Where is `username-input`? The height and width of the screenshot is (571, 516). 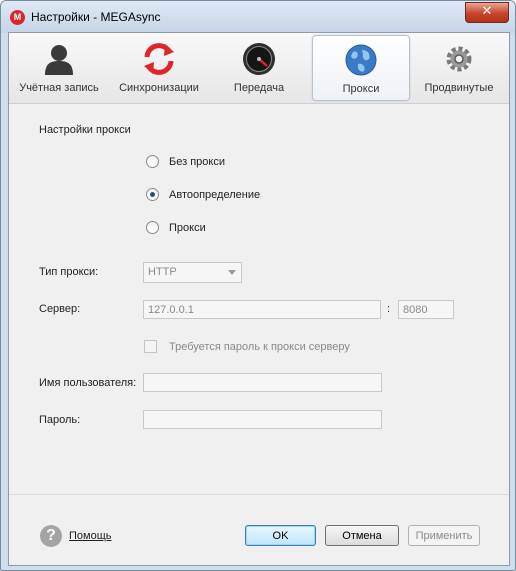
username-input is located at coordinates (262, 382).